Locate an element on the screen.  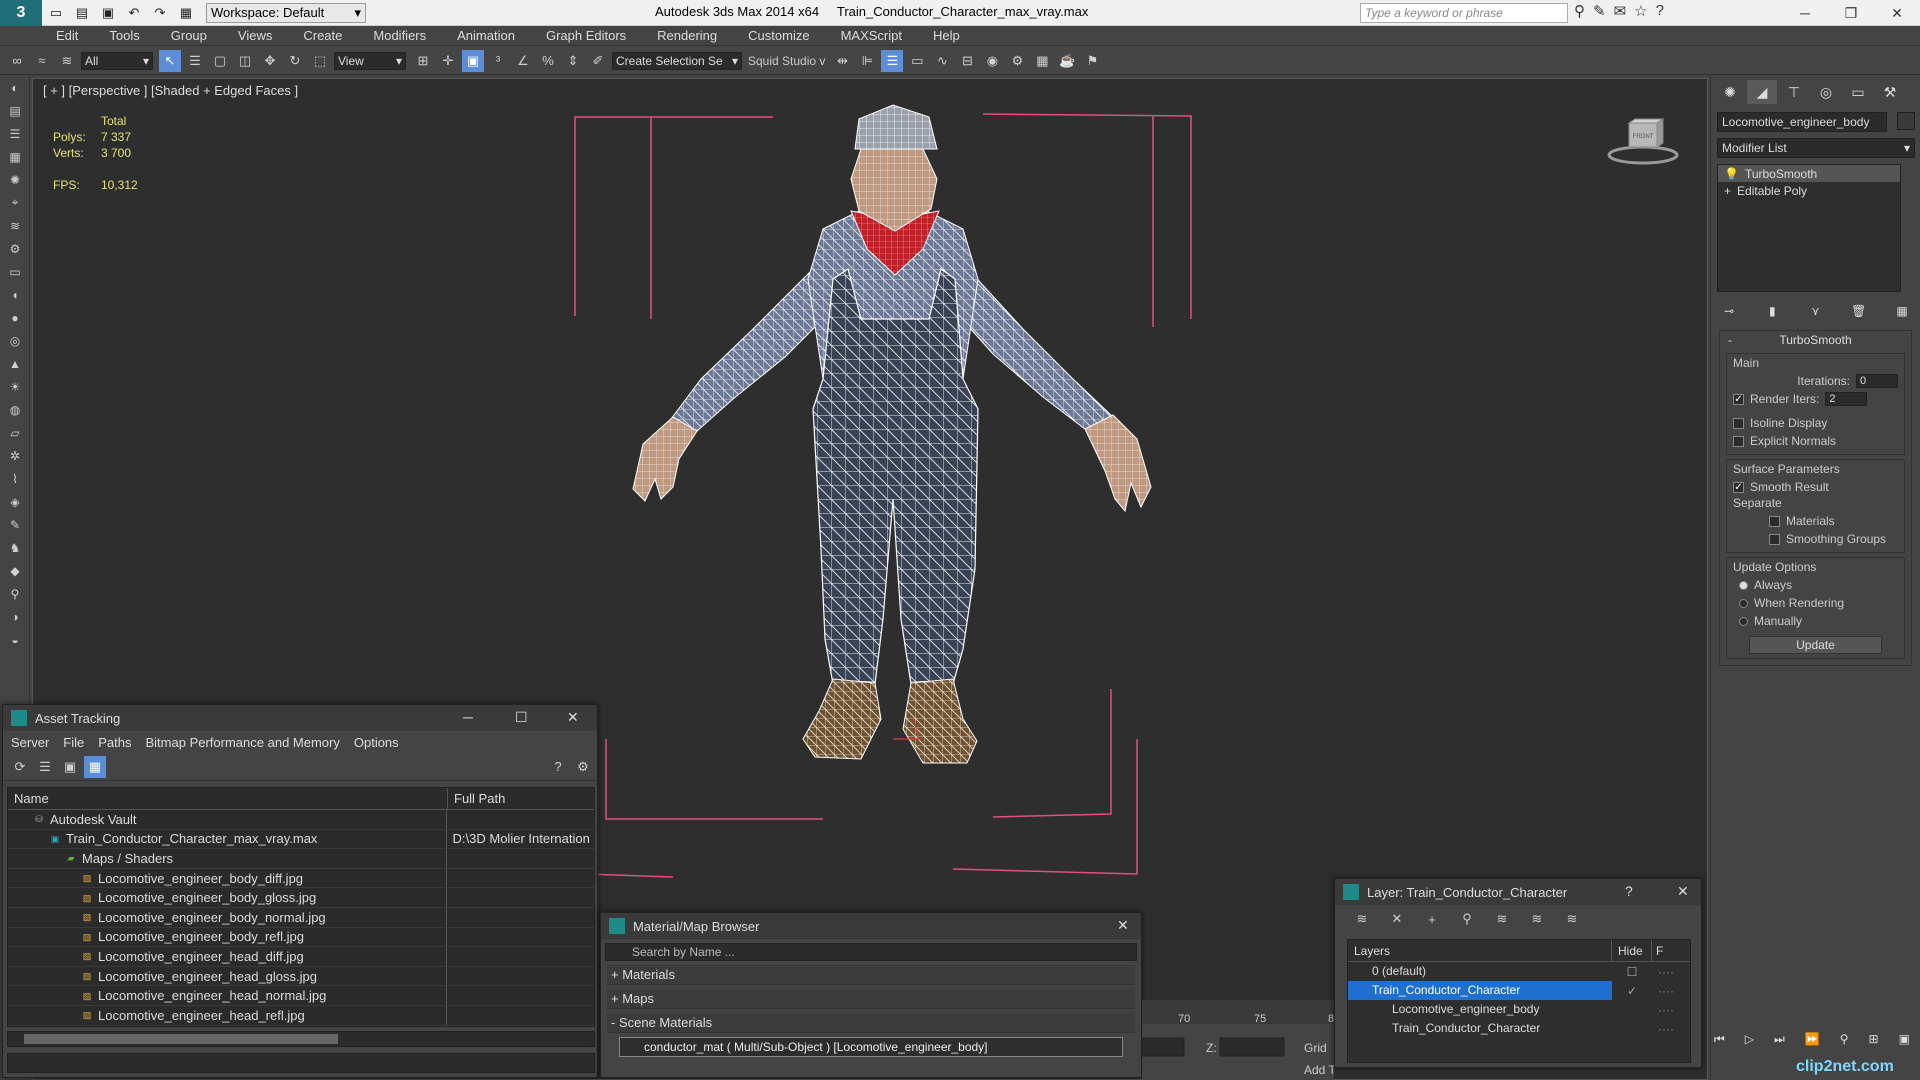
menu-views: Views is located at coordinates (255, 35).